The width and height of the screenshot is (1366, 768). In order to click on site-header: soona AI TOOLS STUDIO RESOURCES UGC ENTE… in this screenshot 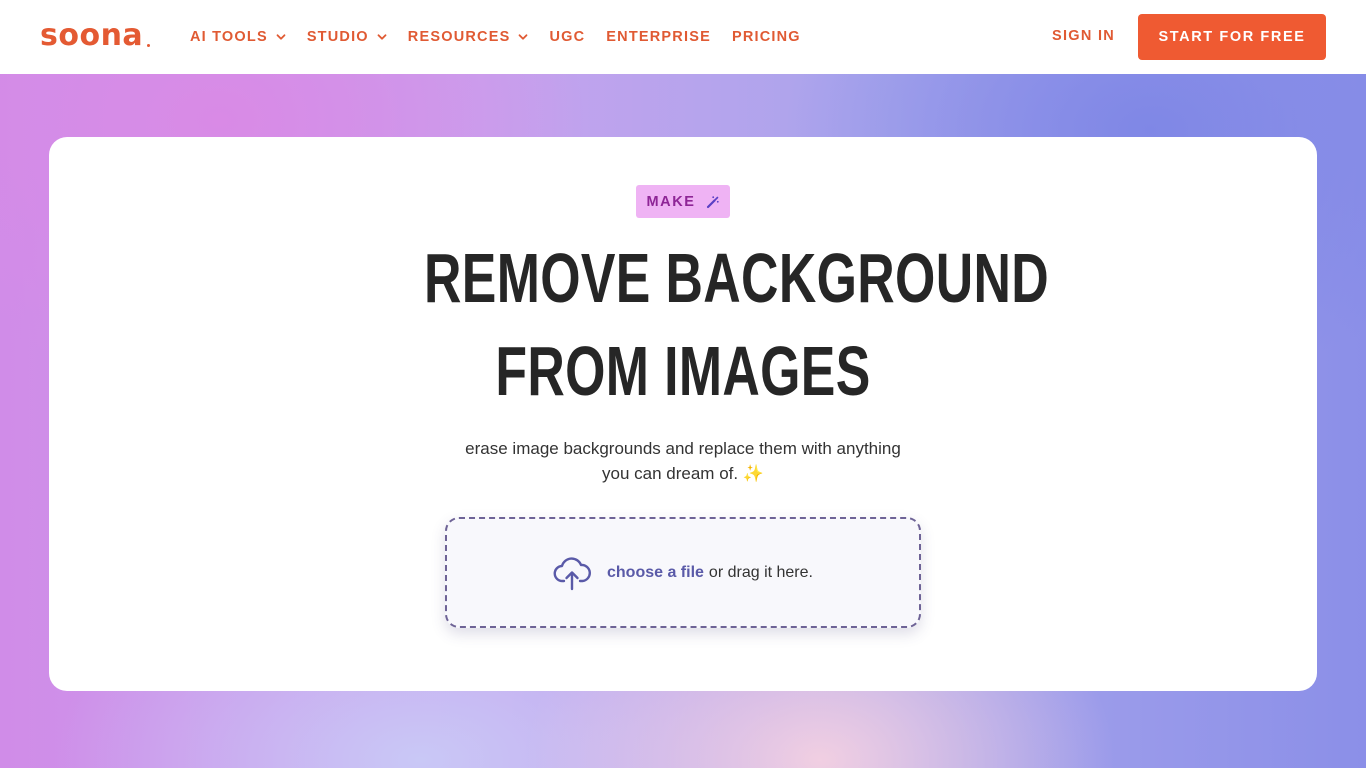, I will do `click(683, 37)`.